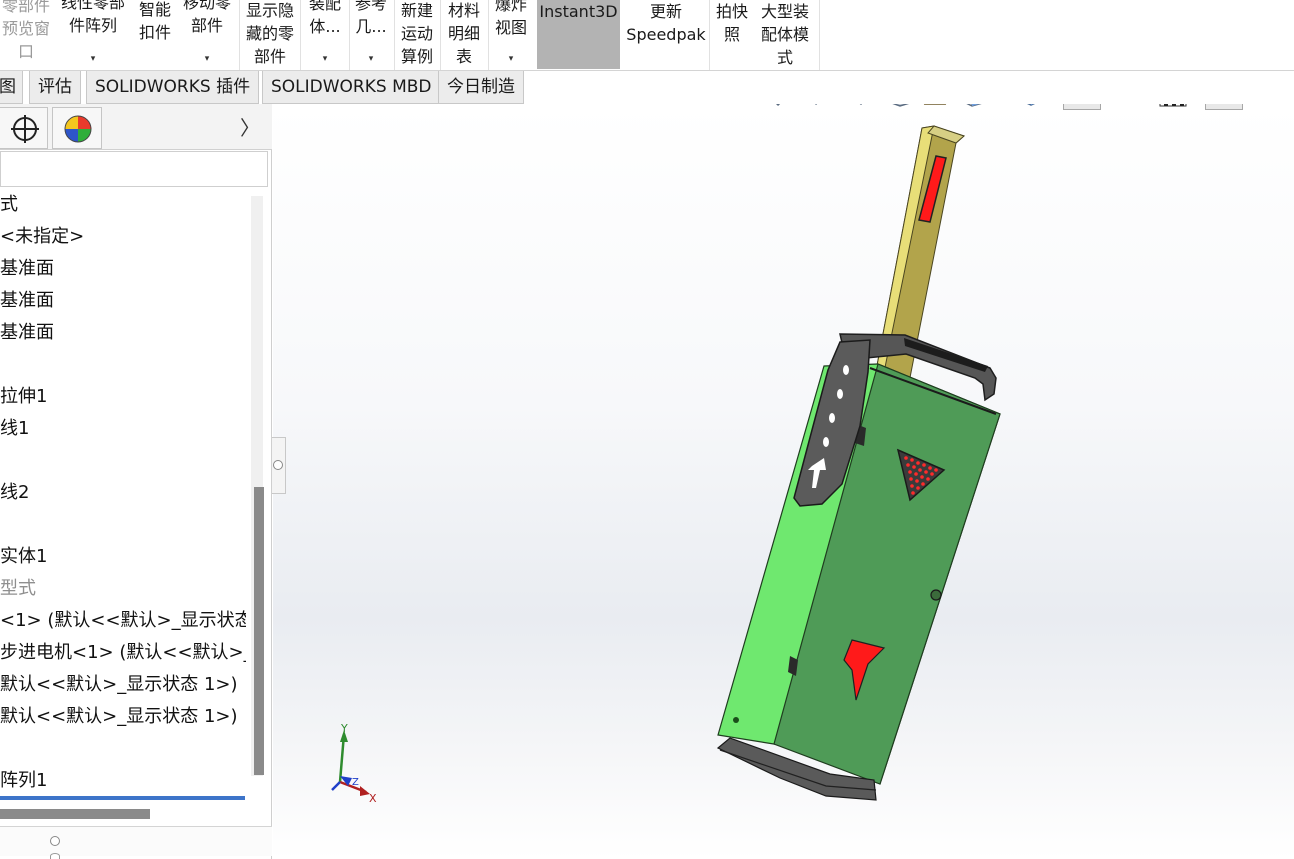  Describe the element at coordinates (778, 105) in the screenshot. I see `zoom-to-fit-icon` at that location.